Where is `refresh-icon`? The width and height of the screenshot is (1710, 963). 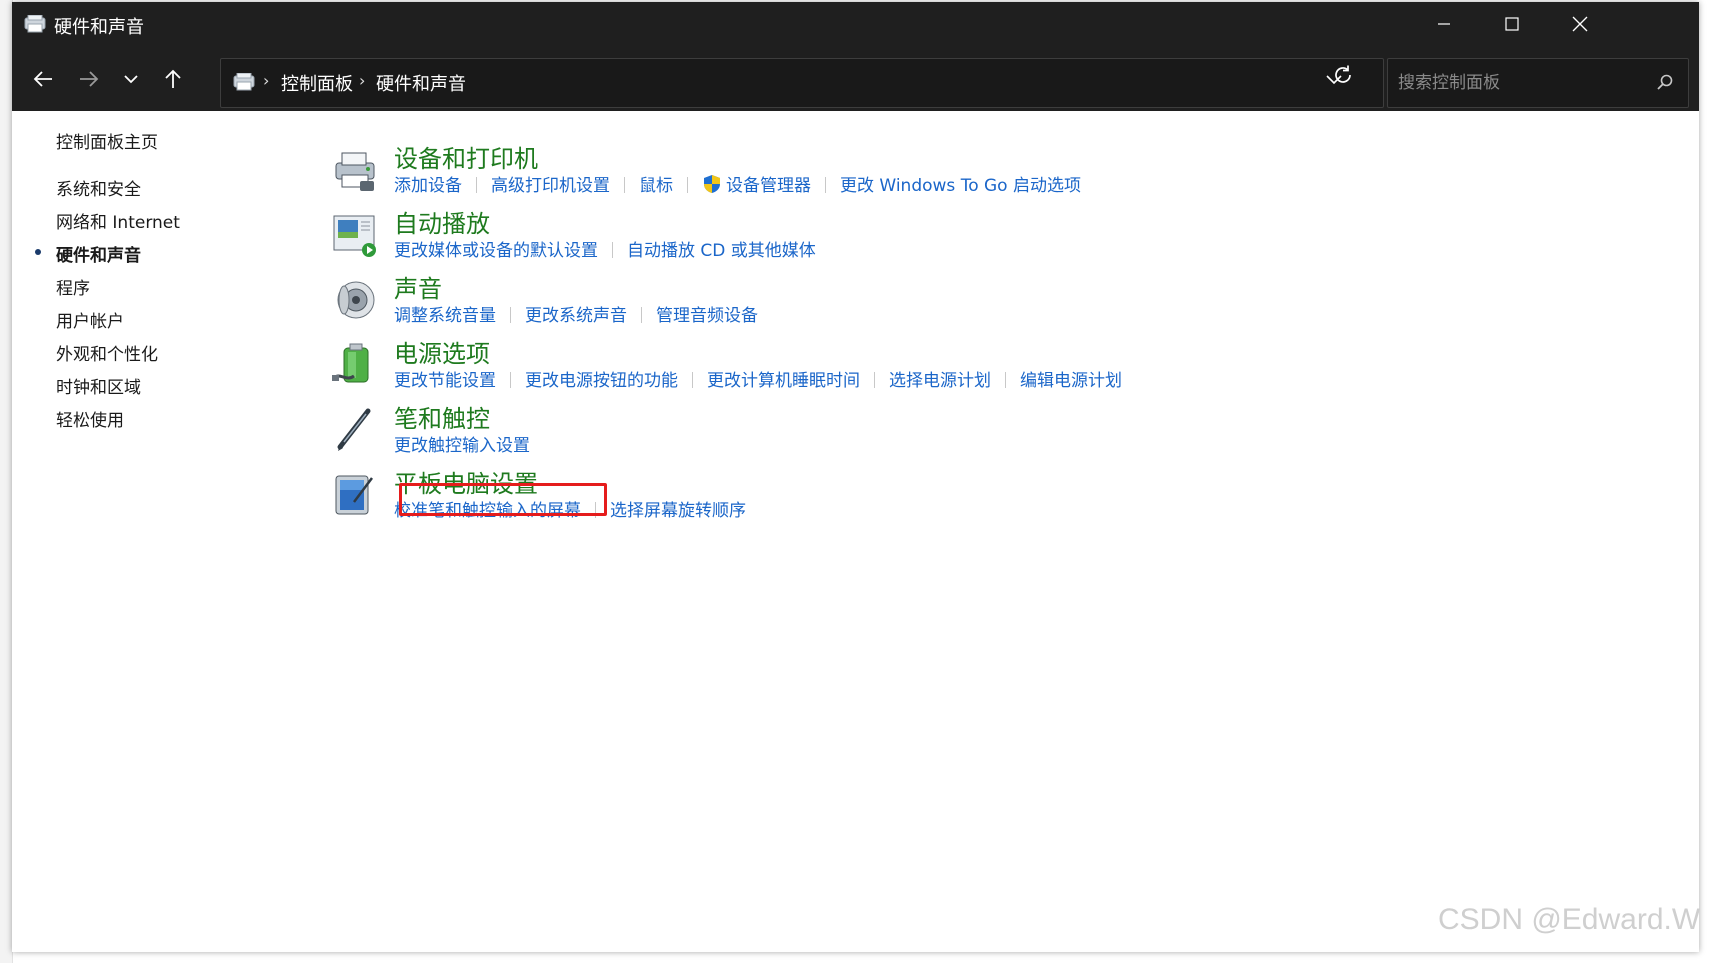
refresh-icon is located at coordinates (1343, 74).